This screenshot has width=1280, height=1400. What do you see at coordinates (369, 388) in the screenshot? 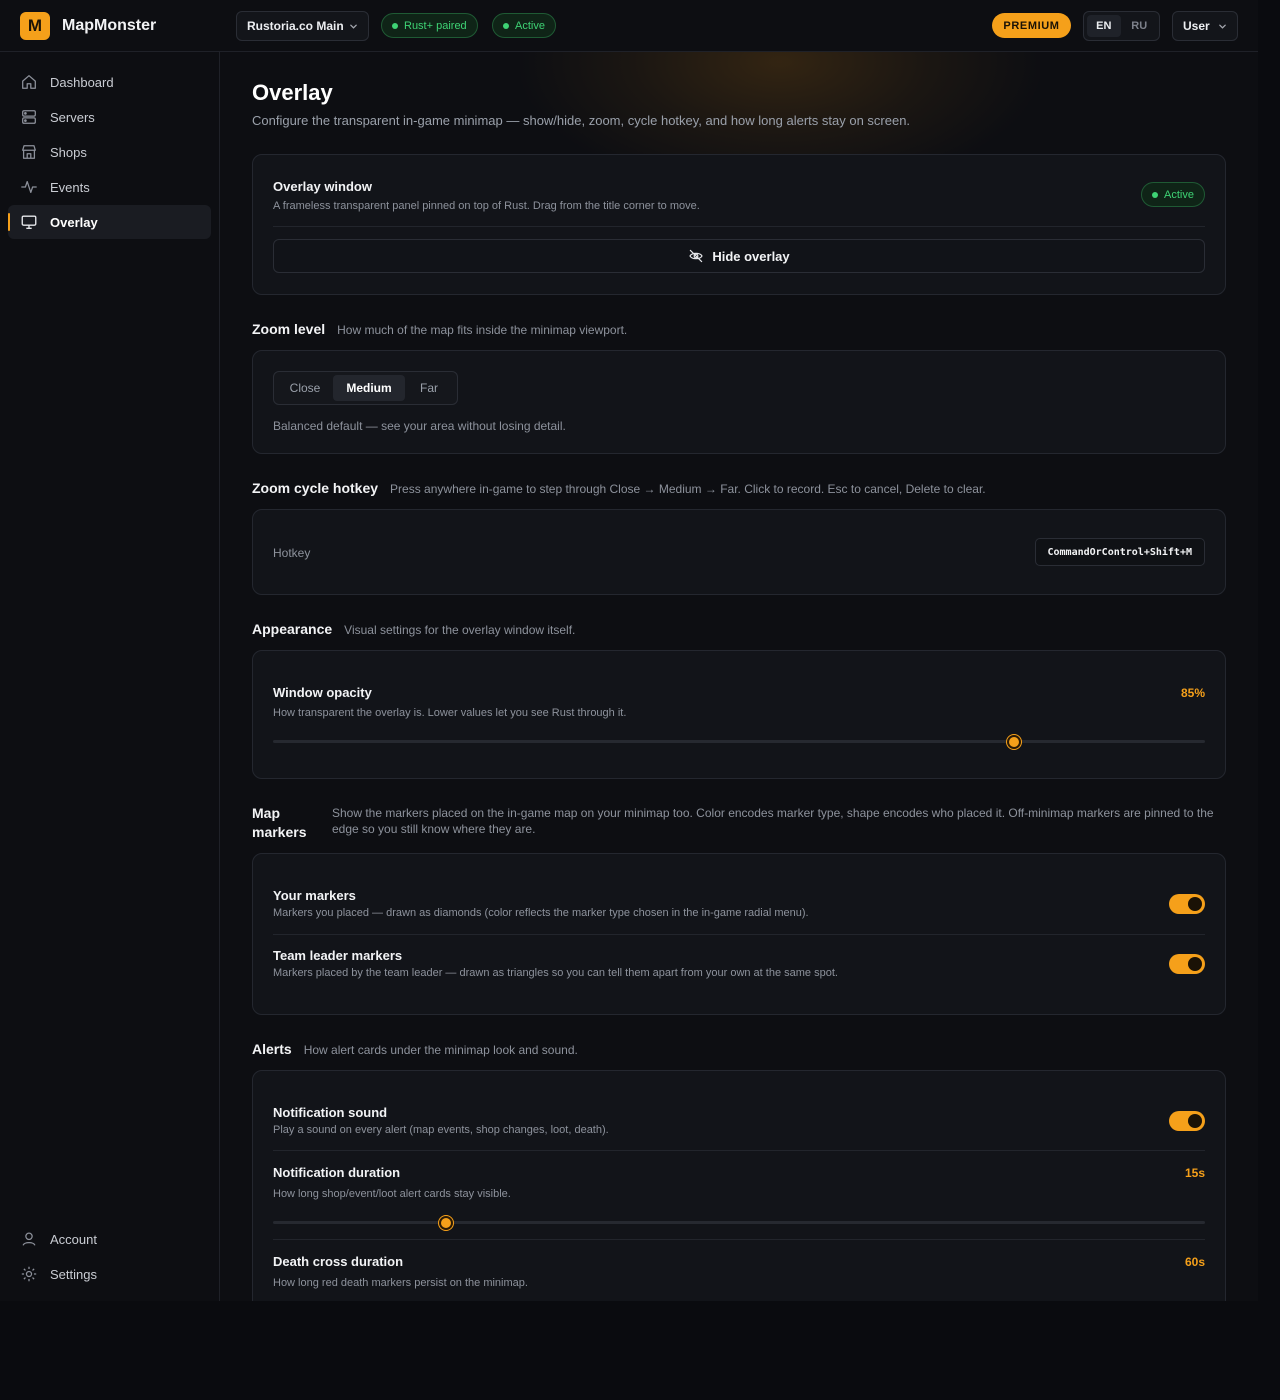
I see `zoom-option-medium: Medium` at bounding box center [369, 388].